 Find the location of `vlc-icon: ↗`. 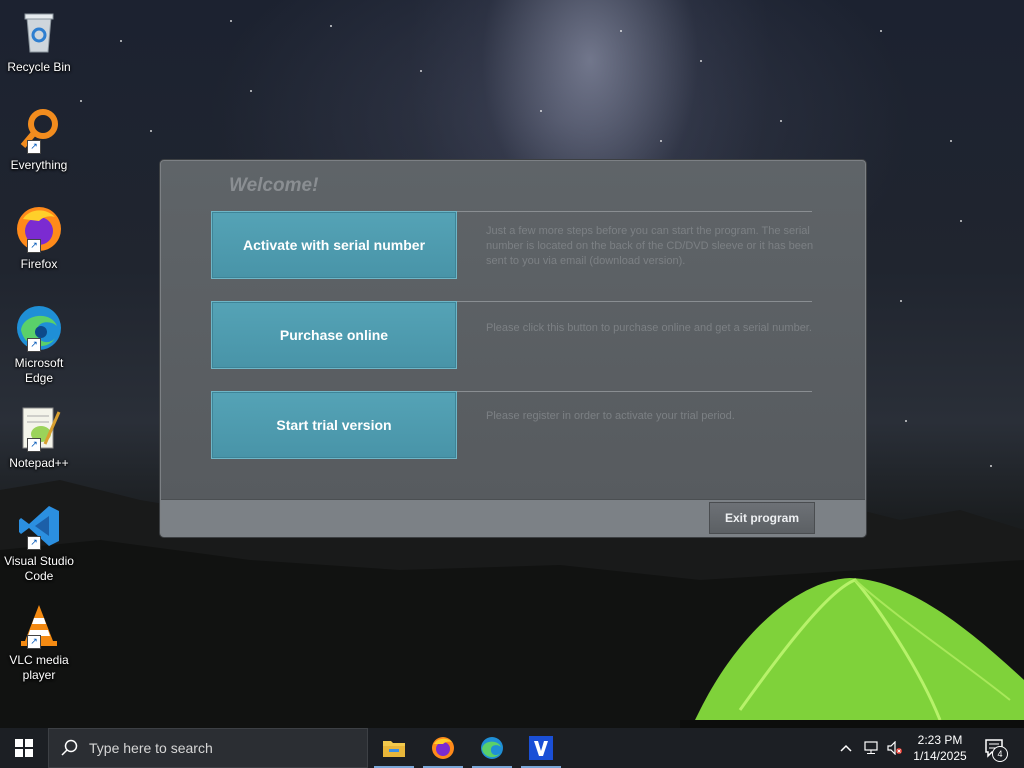

vlc-icon: ↗ is located at coordinates (39, 625).